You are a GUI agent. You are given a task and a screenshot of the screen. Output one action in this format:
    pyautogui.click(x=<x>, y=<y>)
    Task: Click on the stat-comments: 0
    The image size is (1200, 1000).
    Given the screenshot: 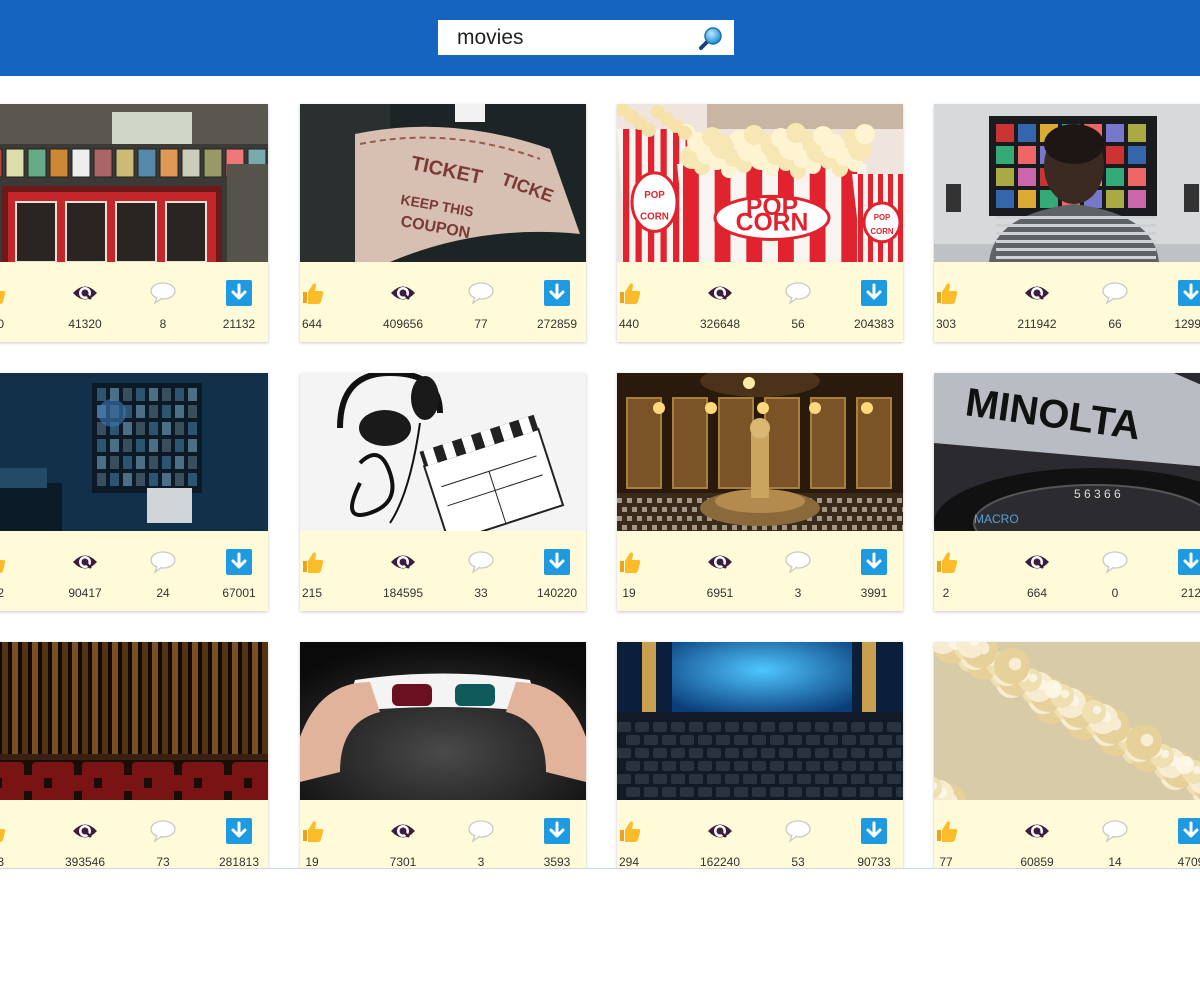 What is the action you would take?
    pyautogui.click(x=1115, y=571)
    